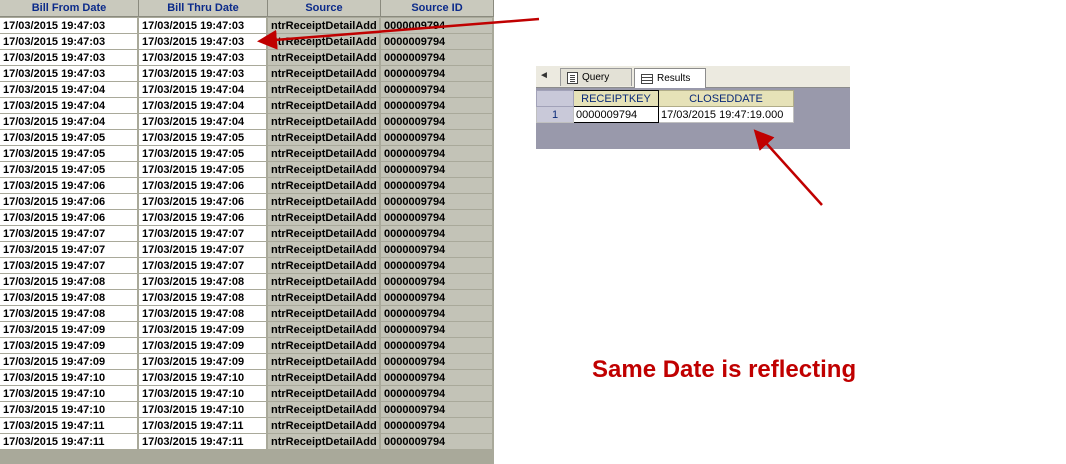 The image size is (1066, 464). Describe the element at coordinates (398, 33) in the screenshot. I see `arrow-to-grid` at that location.